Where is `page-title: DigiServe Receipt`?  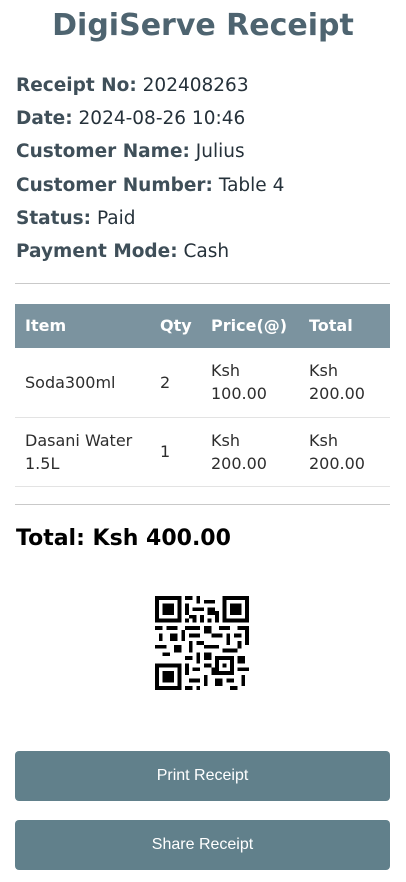
page-title: DigiServe Receipt is located at coordinates (203, 25).